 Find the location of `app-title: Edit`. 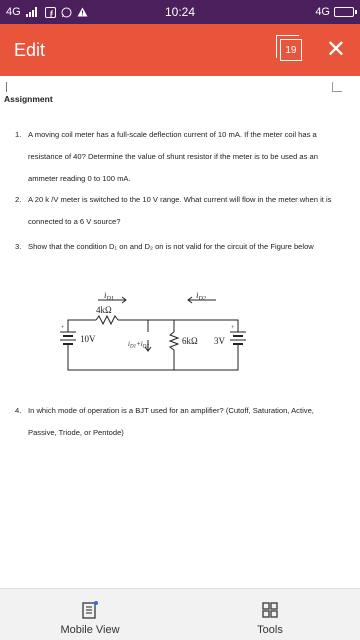

app-title: Edit is located at coordinates (30, 49).